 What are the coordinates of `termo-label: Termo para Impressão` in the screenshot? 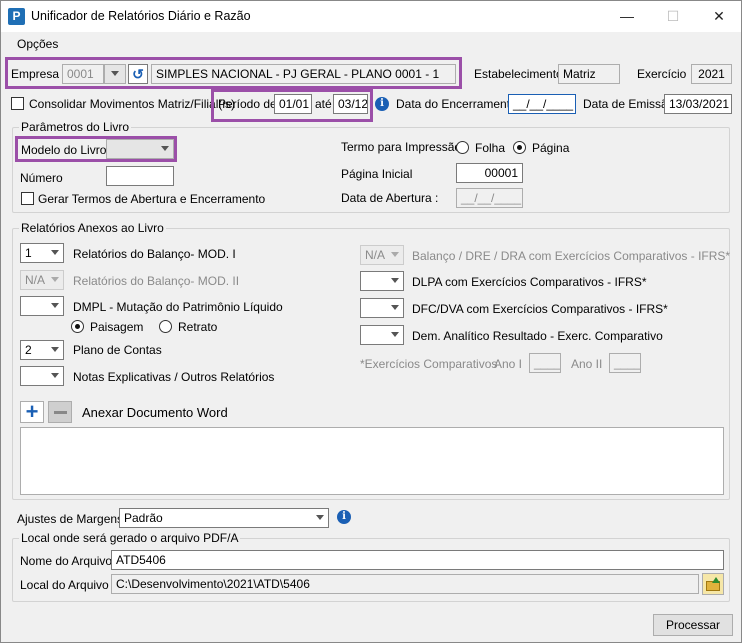 It's located at (401, 147).